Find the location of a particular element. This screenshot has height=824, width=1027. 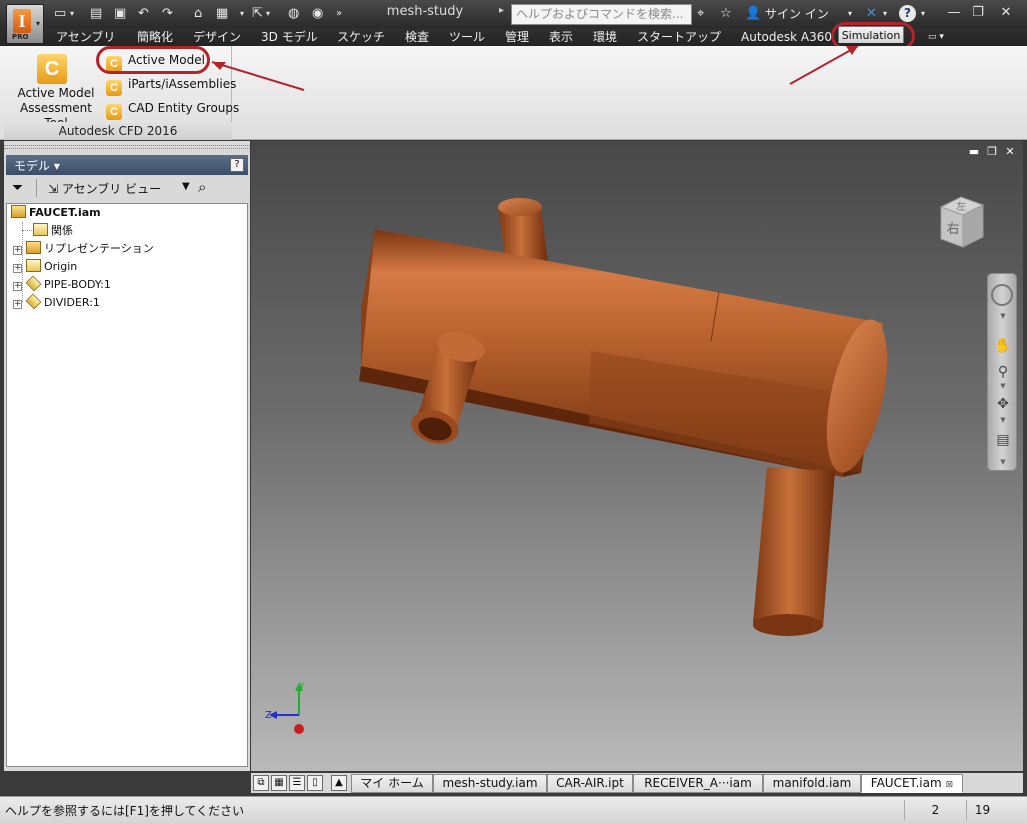

sign-in-dropdown-icon: ▾ is located at coordinates (850, 14).